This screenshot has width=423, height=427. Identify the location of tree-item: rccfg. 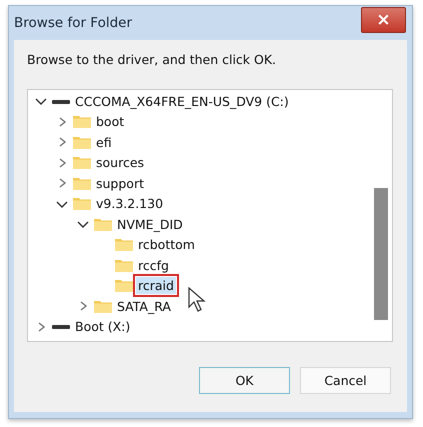
(153, 265).